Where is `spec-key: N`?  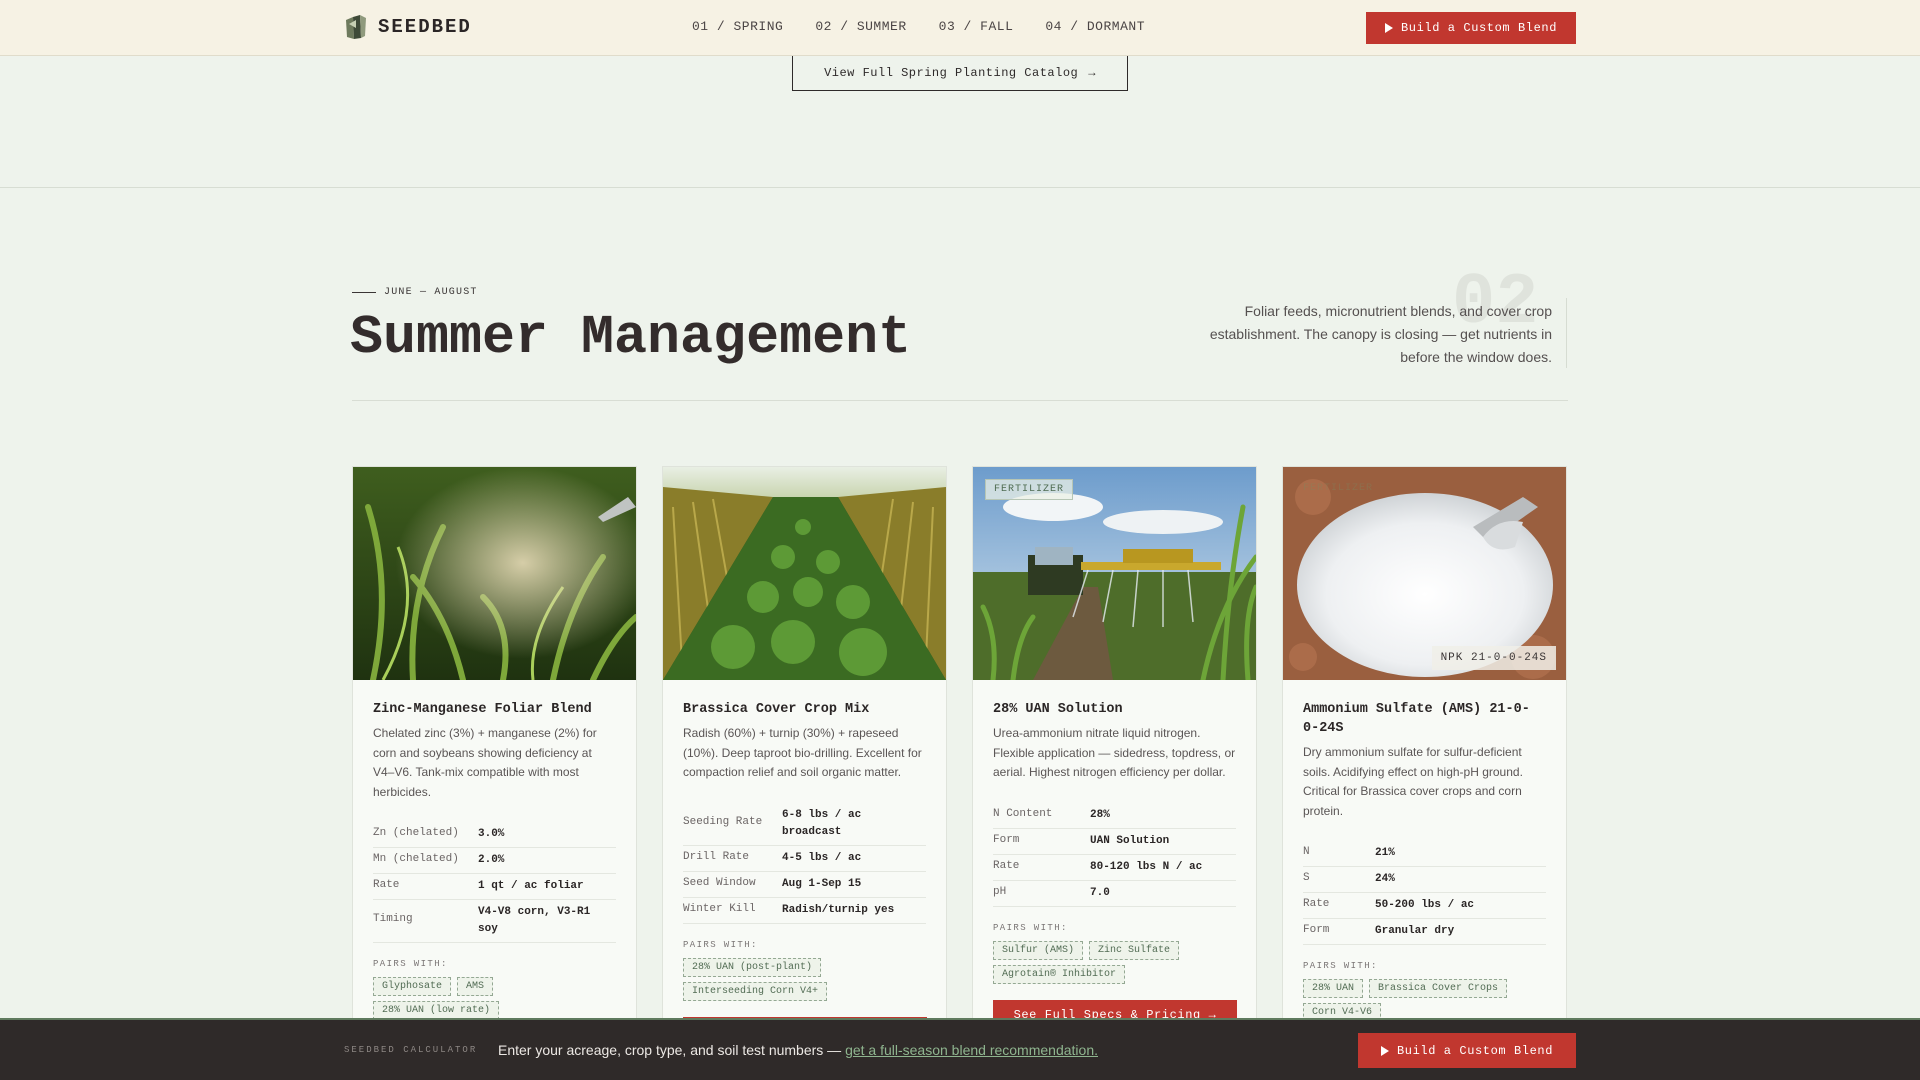 spec-key: N is located at coordinates (1306, 852).